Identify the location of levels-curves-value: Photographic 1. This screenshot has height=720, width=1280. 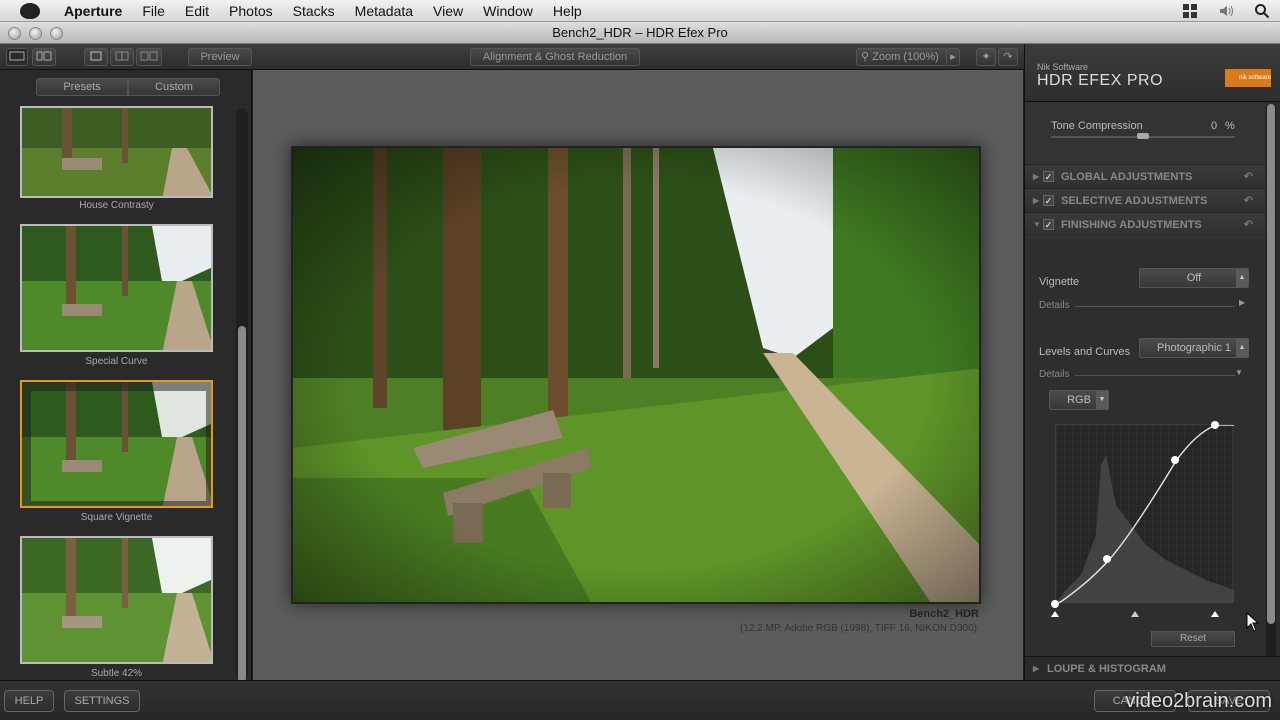
(1194, 348).